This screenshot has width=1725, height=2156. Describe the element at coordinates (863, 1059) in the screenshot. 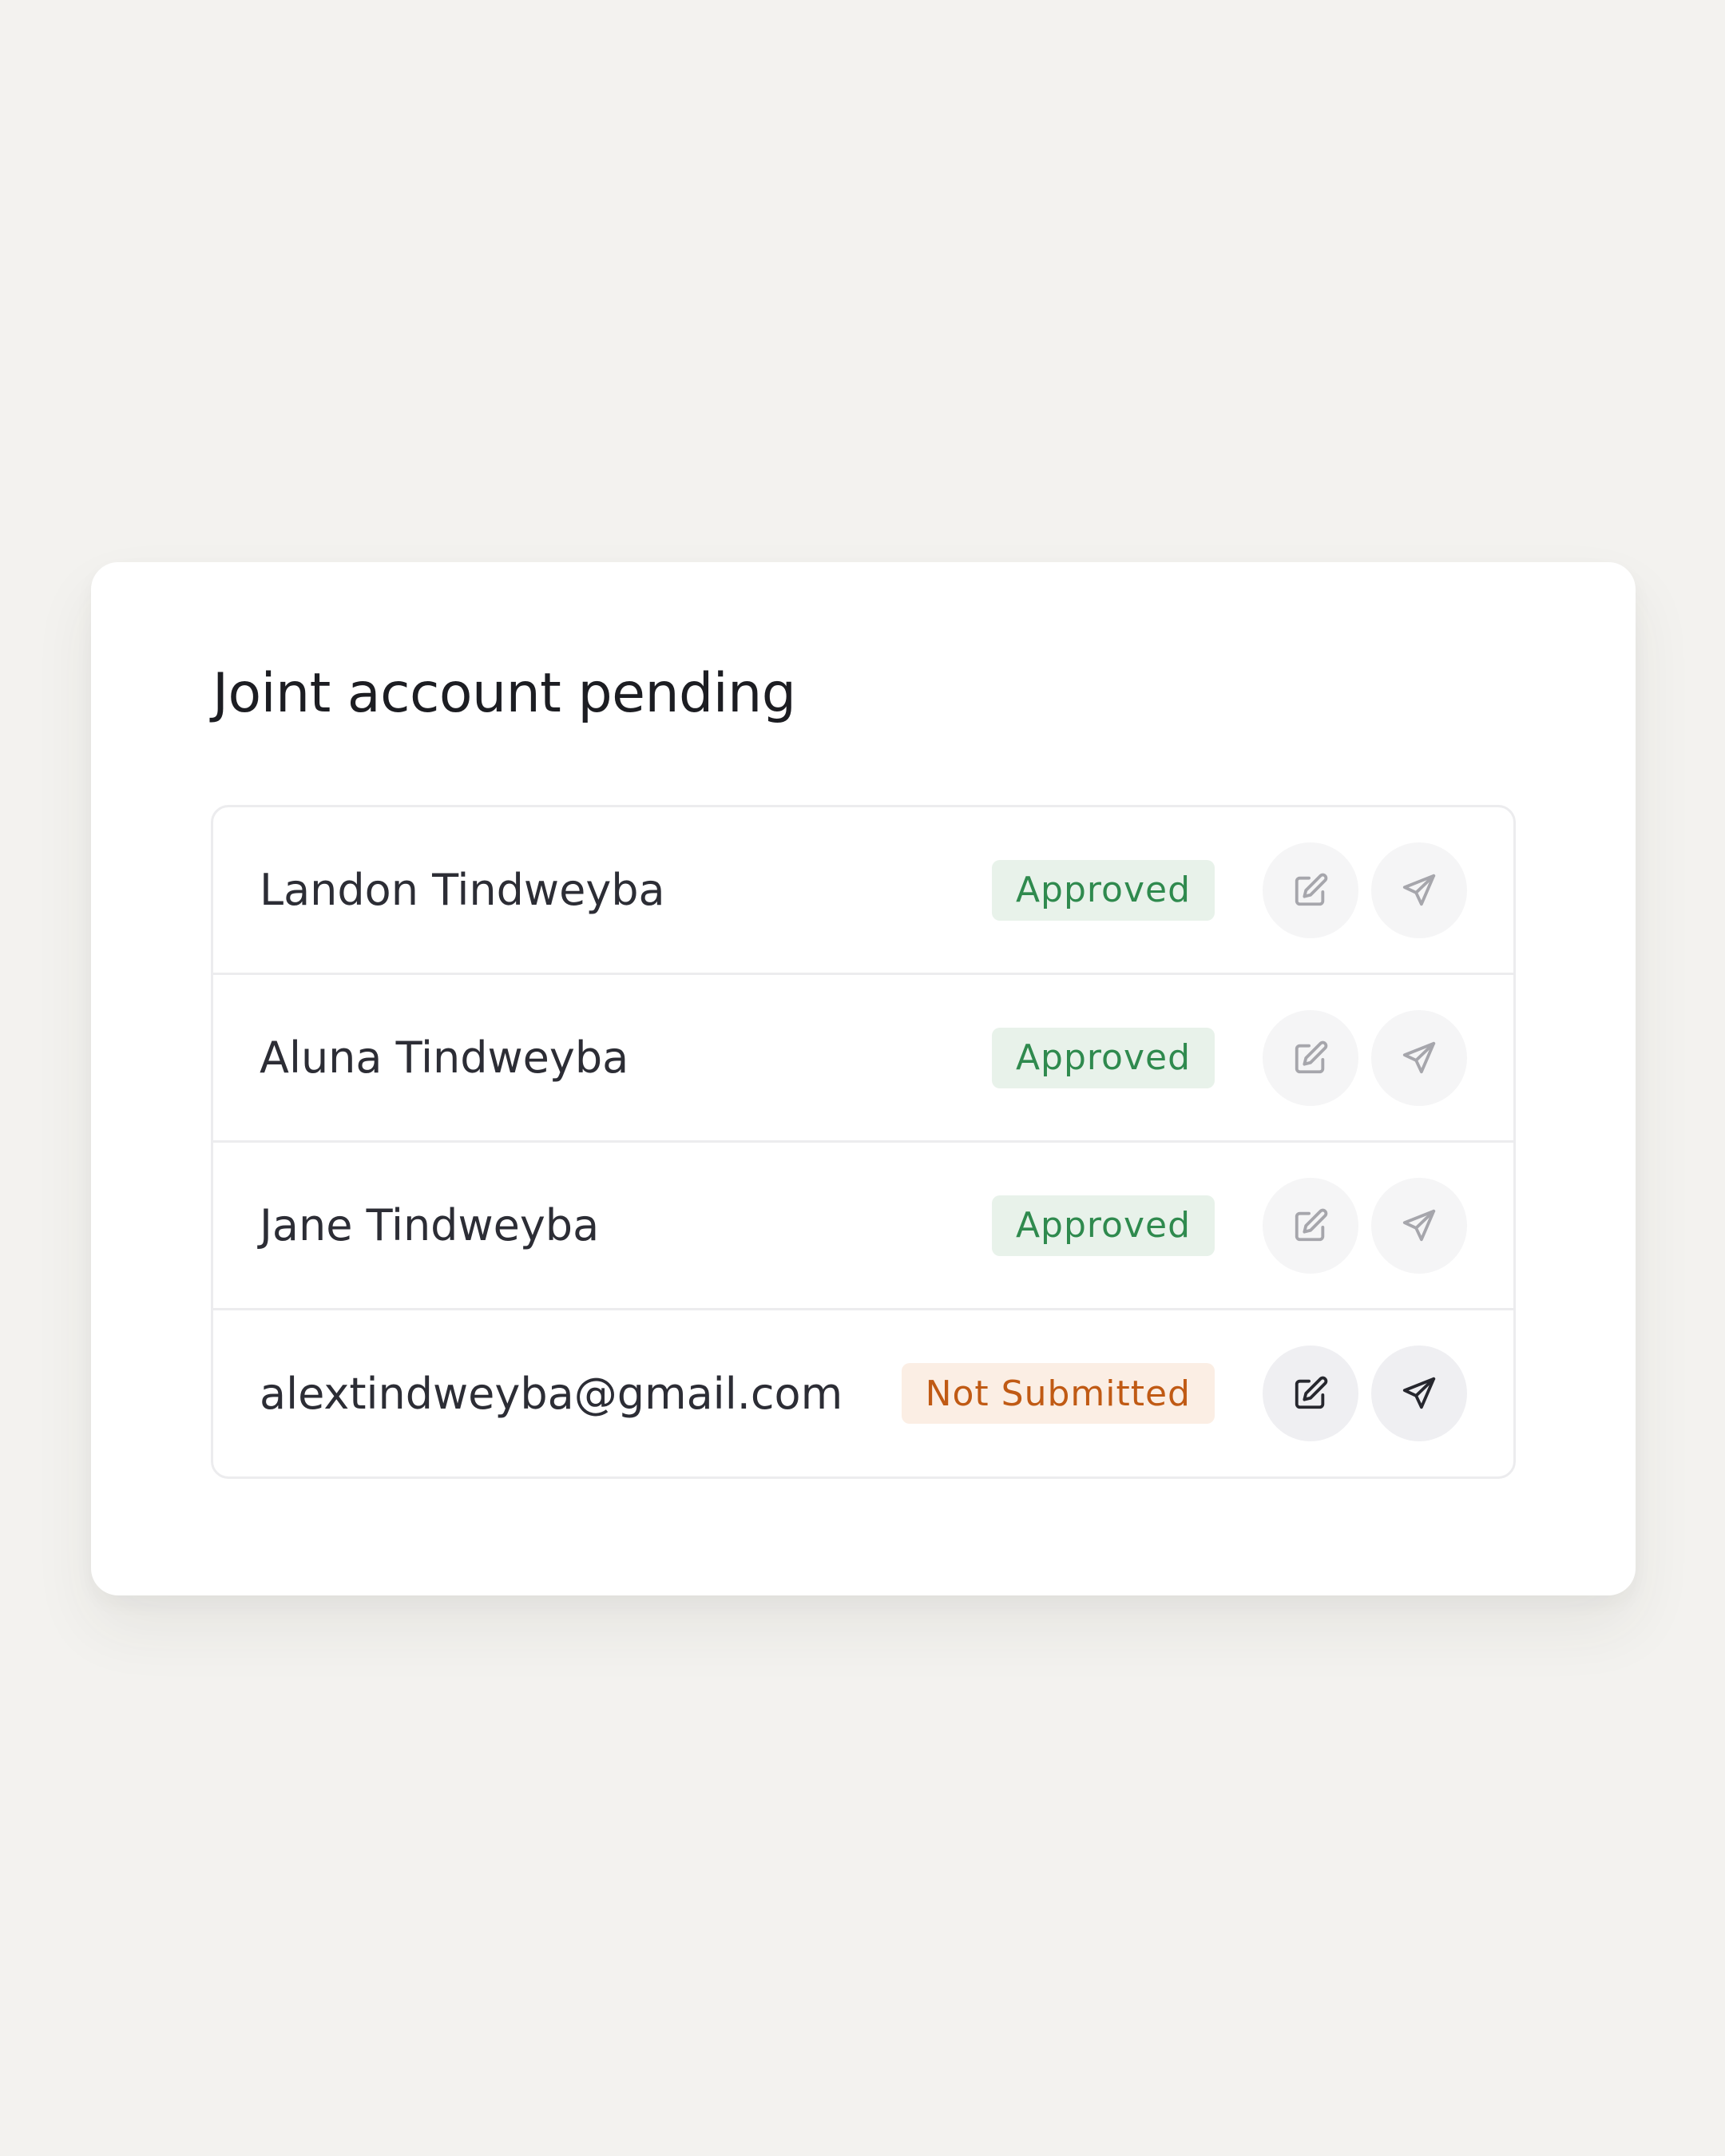

I see `member-row: Aluna Tindweyba Approved` at that location.